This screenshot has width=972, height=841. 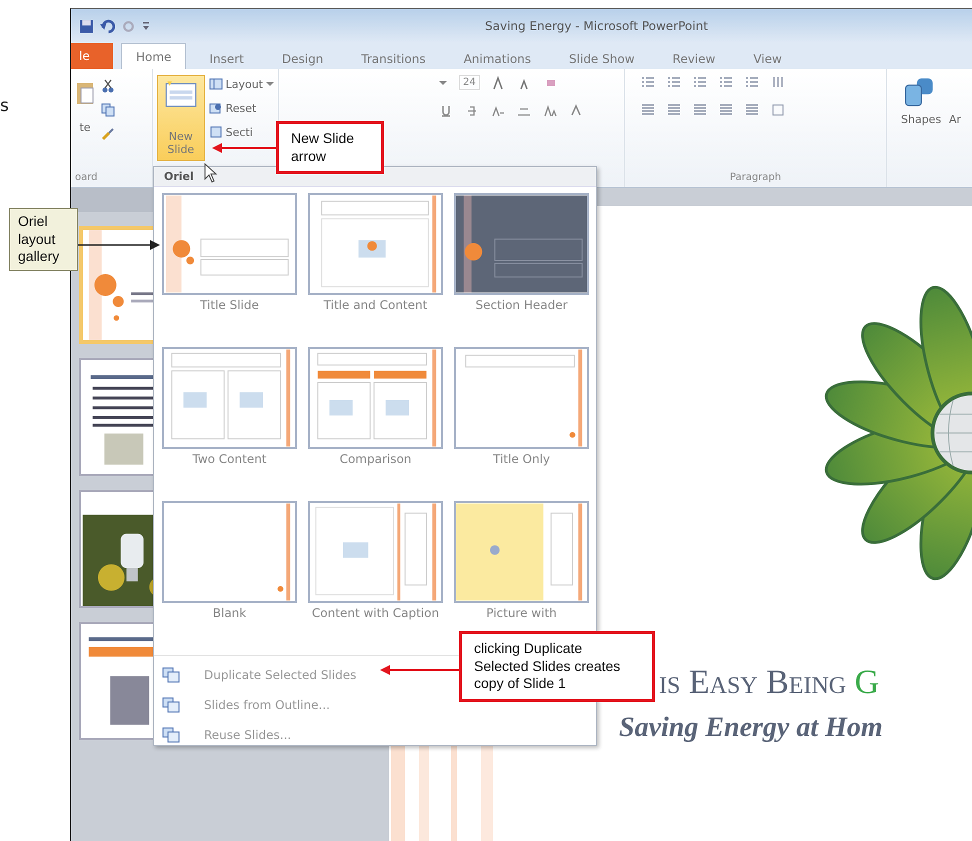 I want to click on group-label: Paragraph, so click(x=755, y=177).